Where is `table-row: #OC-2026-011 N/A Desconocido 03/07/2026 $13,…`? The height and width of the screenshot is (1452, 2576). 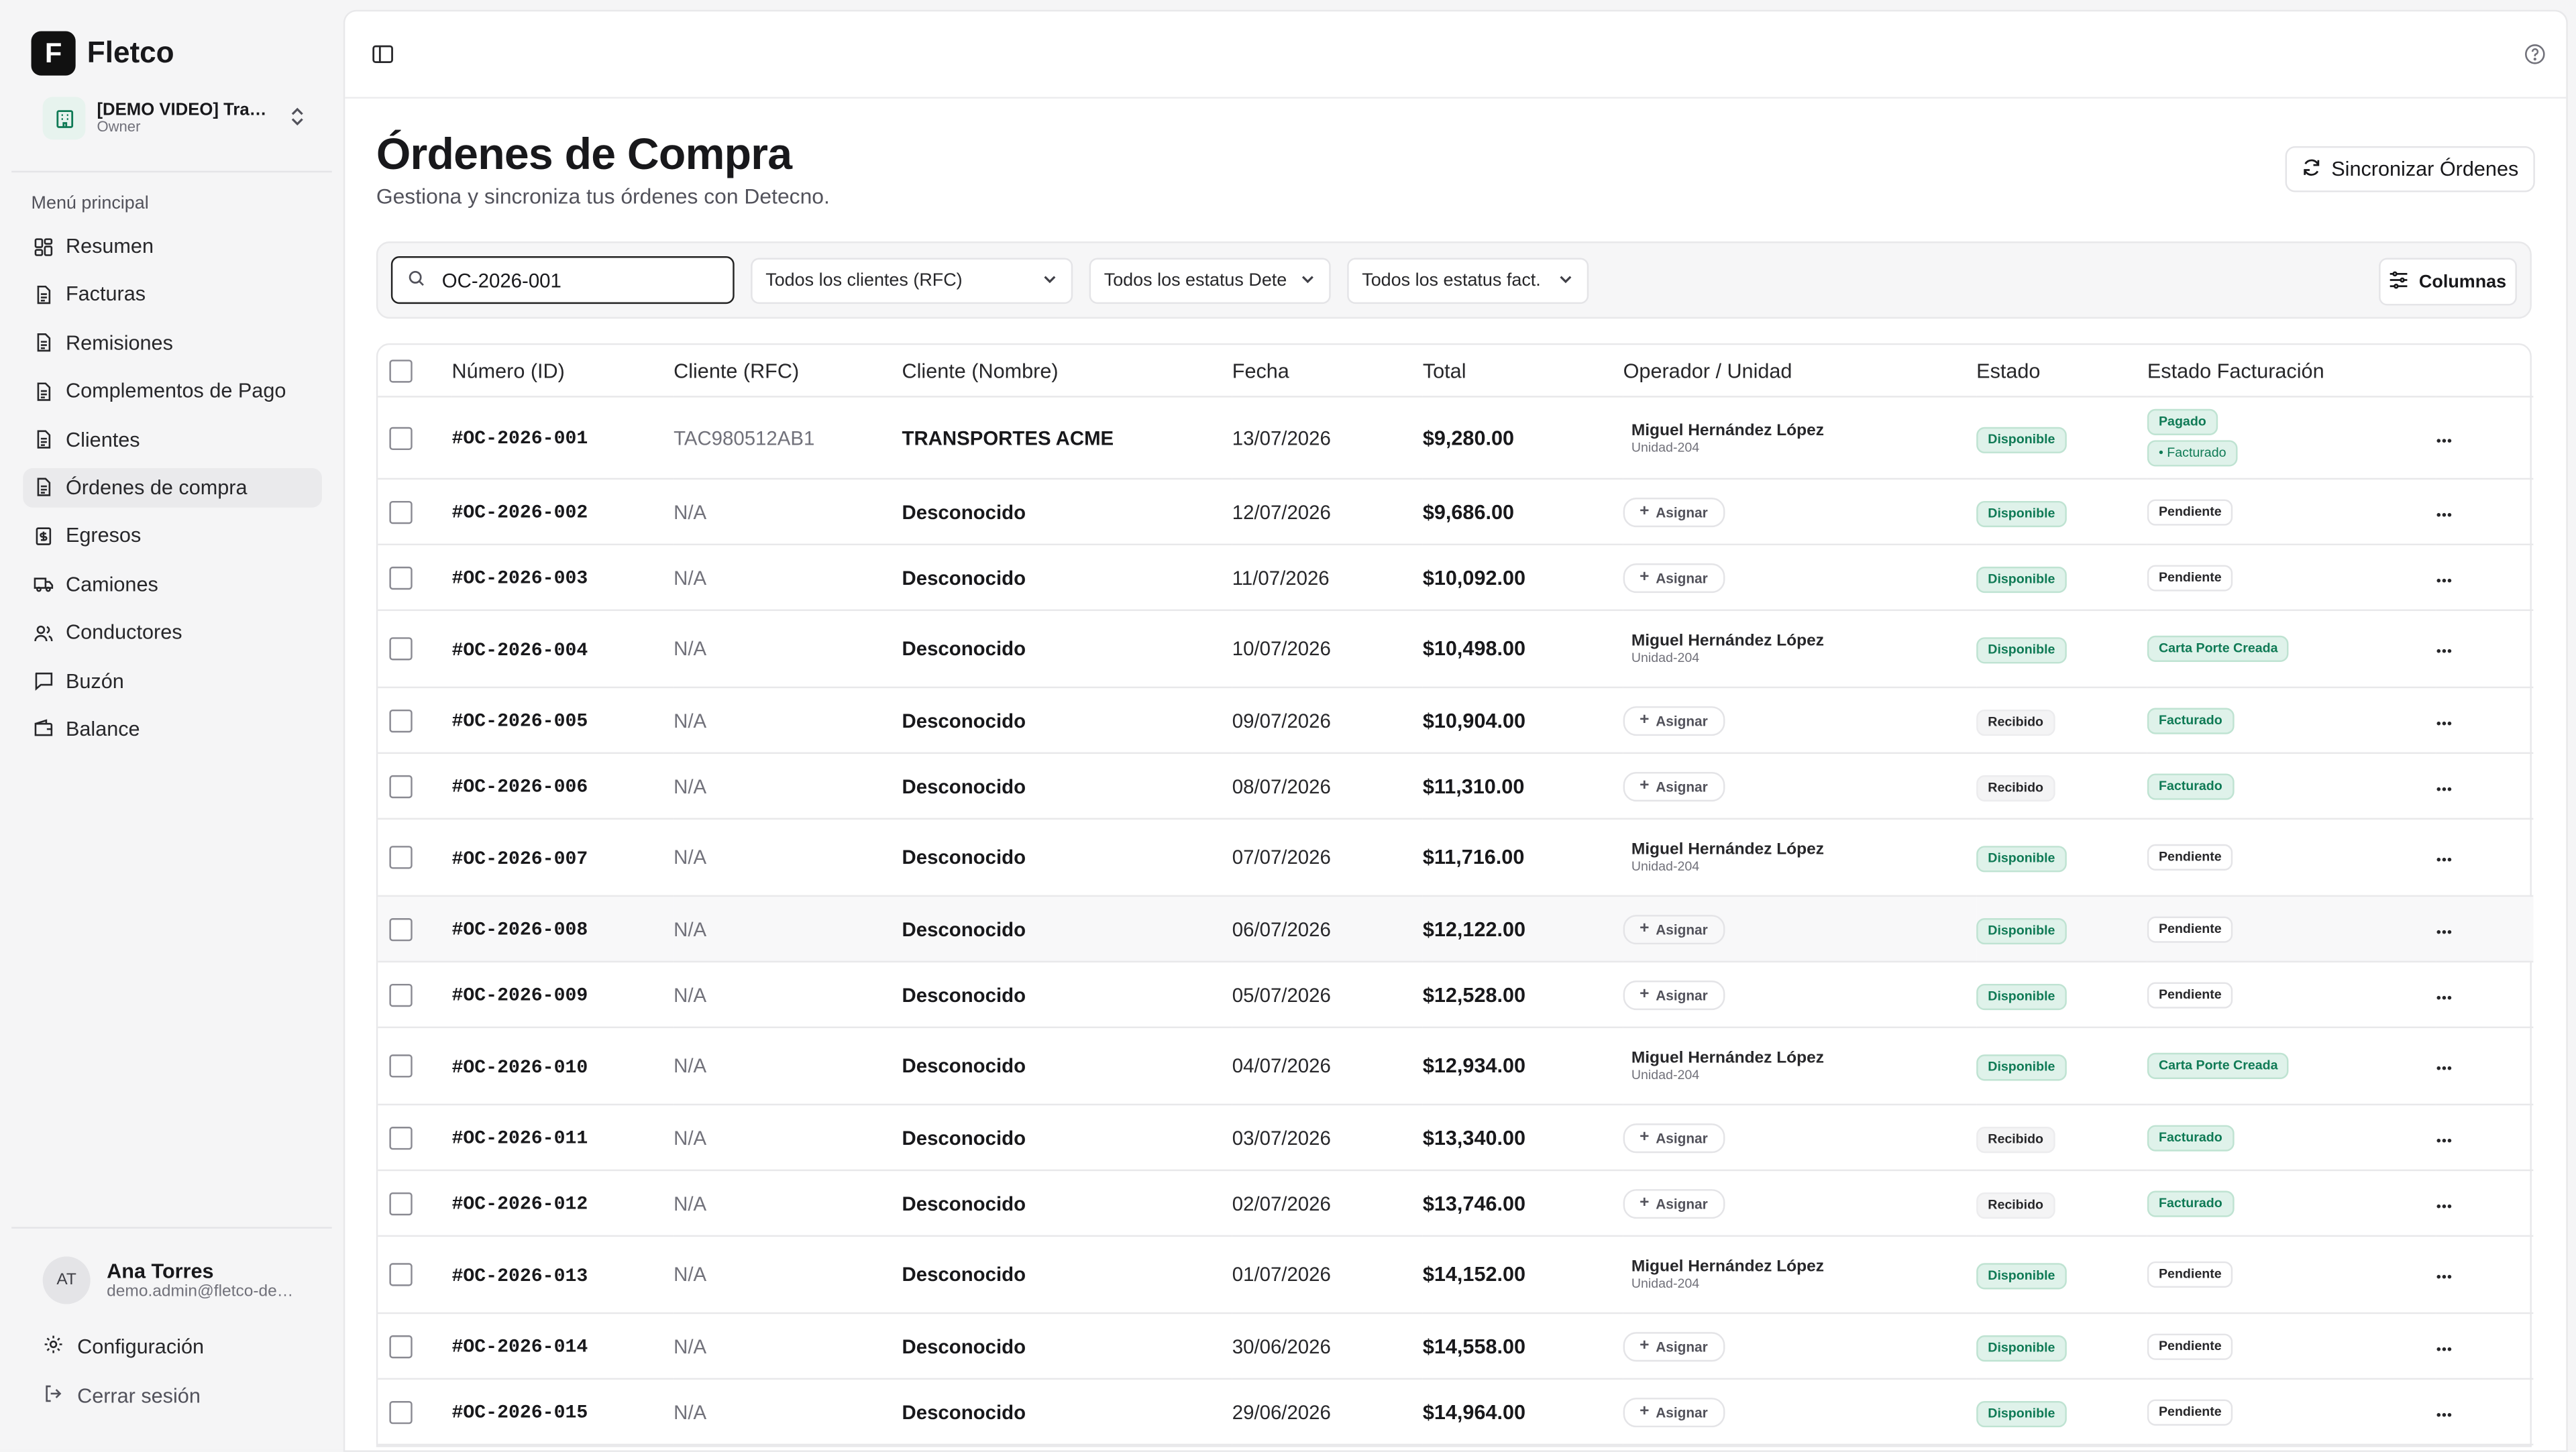
table-row: #OC-2026-011 N/A Desconocido 03/07/2026 $13,… is located at coordinates (1456, 1138).